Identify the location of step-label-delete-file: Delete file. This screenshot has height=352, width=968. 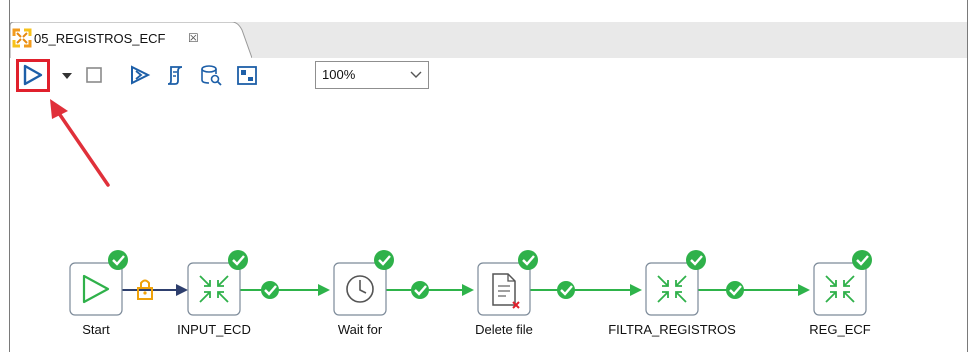
(504, 329).